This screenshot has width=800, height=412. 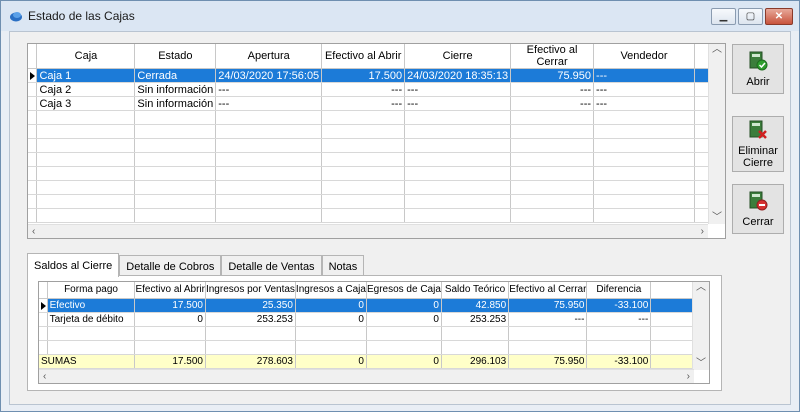 What do you see at coordinates (750, 16) in the screenshot?
I see `maximize-button: ▢` at bounding box center [750, 16].